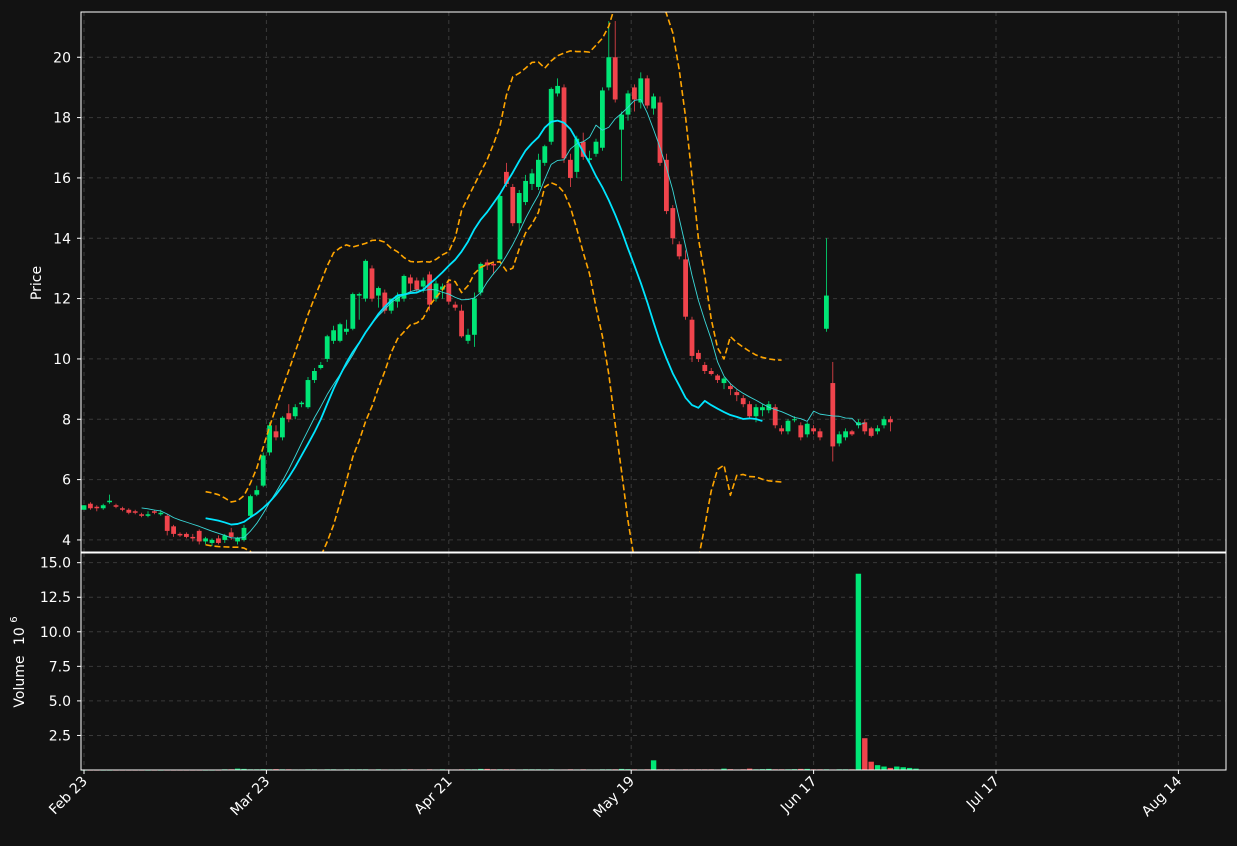 The image size is (1237, 846). Describe the element at coordinates (55, 633) in the screenshot. I see `volume-ytick-label: 10.0` at that location.